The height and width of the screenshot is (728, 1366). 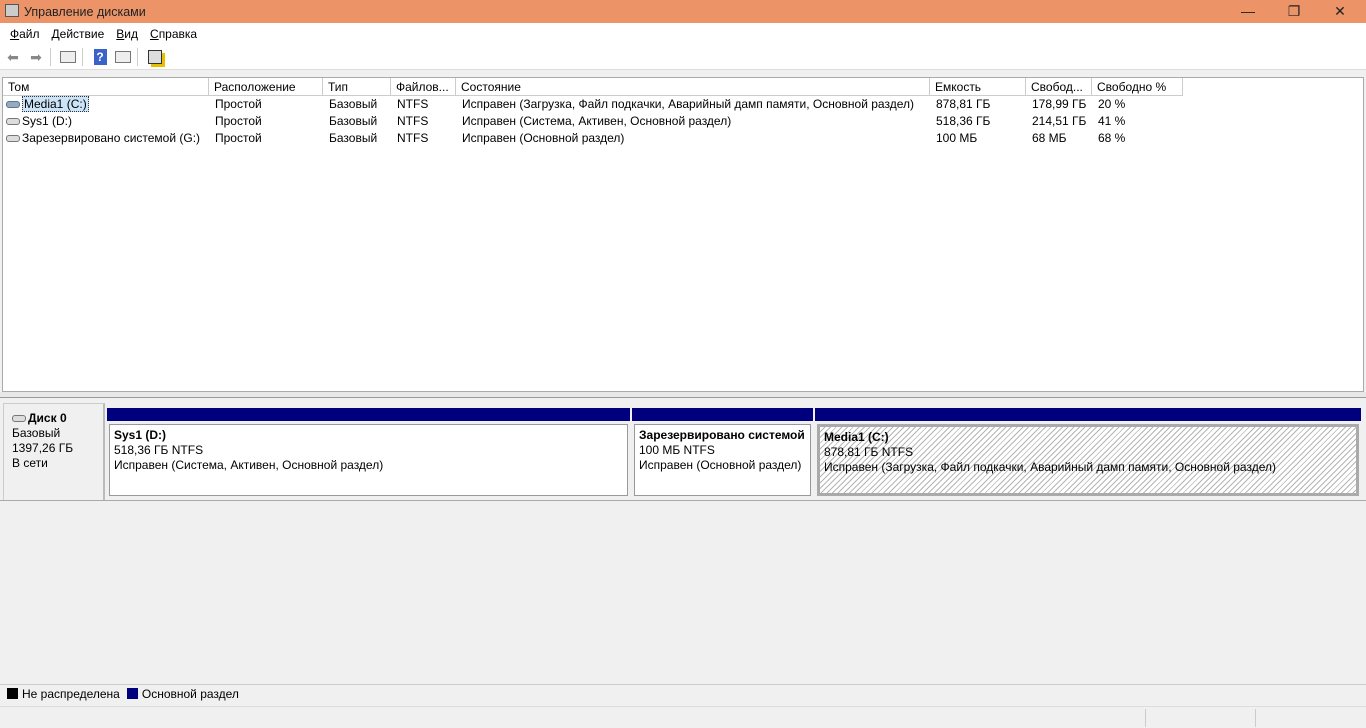 What do you see at coordinates (85, 11) in the screenshot?
I see `window-title: Управление дисками` at bounding box center [85, 11].